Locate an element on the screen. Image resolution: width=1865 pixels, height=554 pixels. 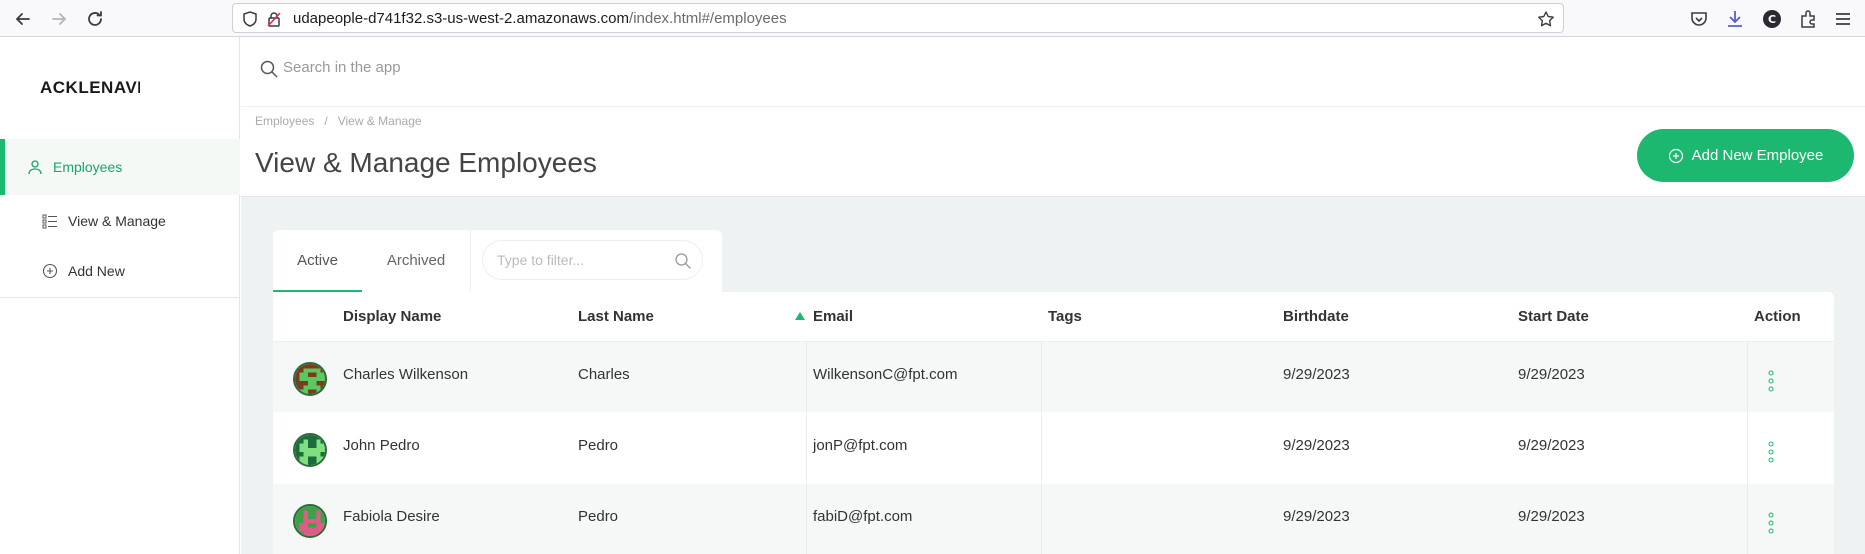
lock-insecure-icon is located at coordinates (274, 19).